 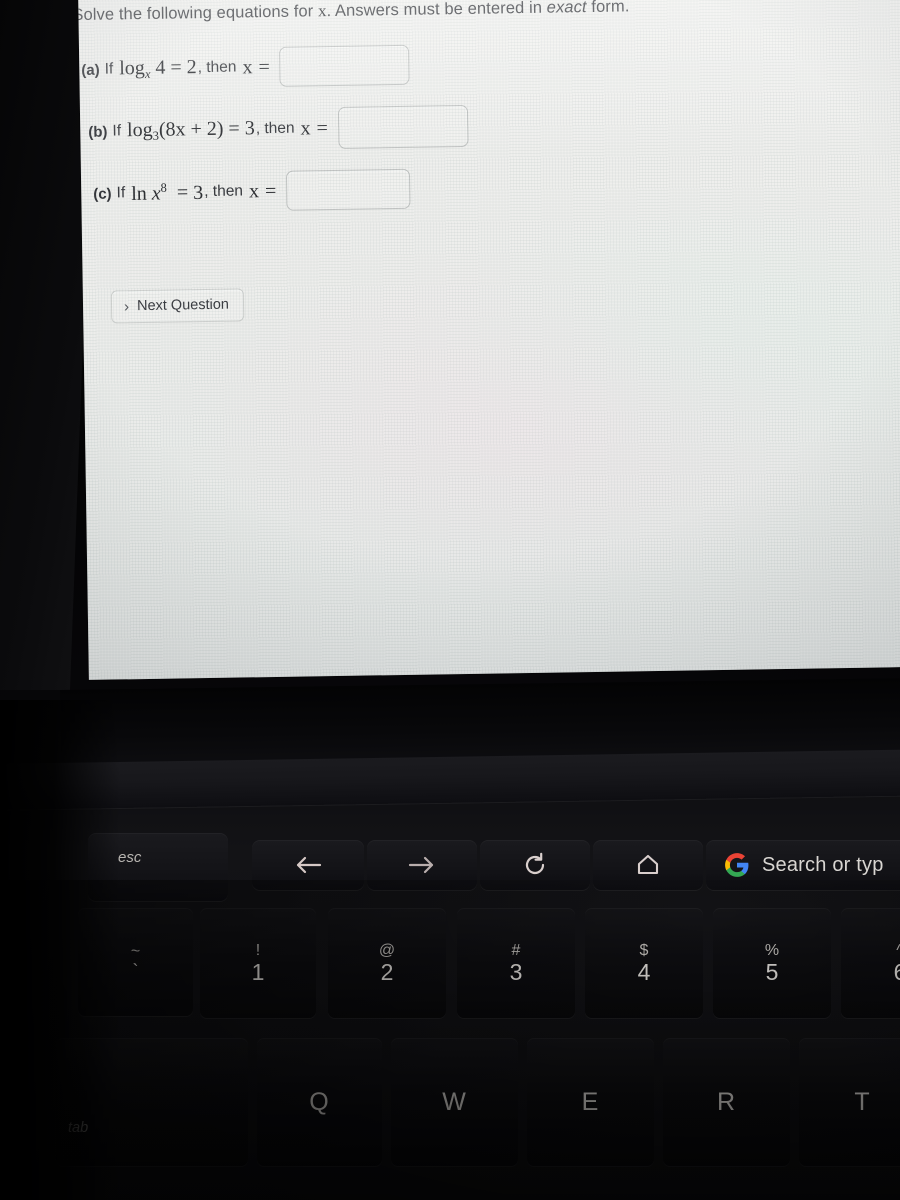 What do you see at coordinates (305, 128) in the screenshot?
I see `question-b-then-var: x` at bounding box center [305, 128].